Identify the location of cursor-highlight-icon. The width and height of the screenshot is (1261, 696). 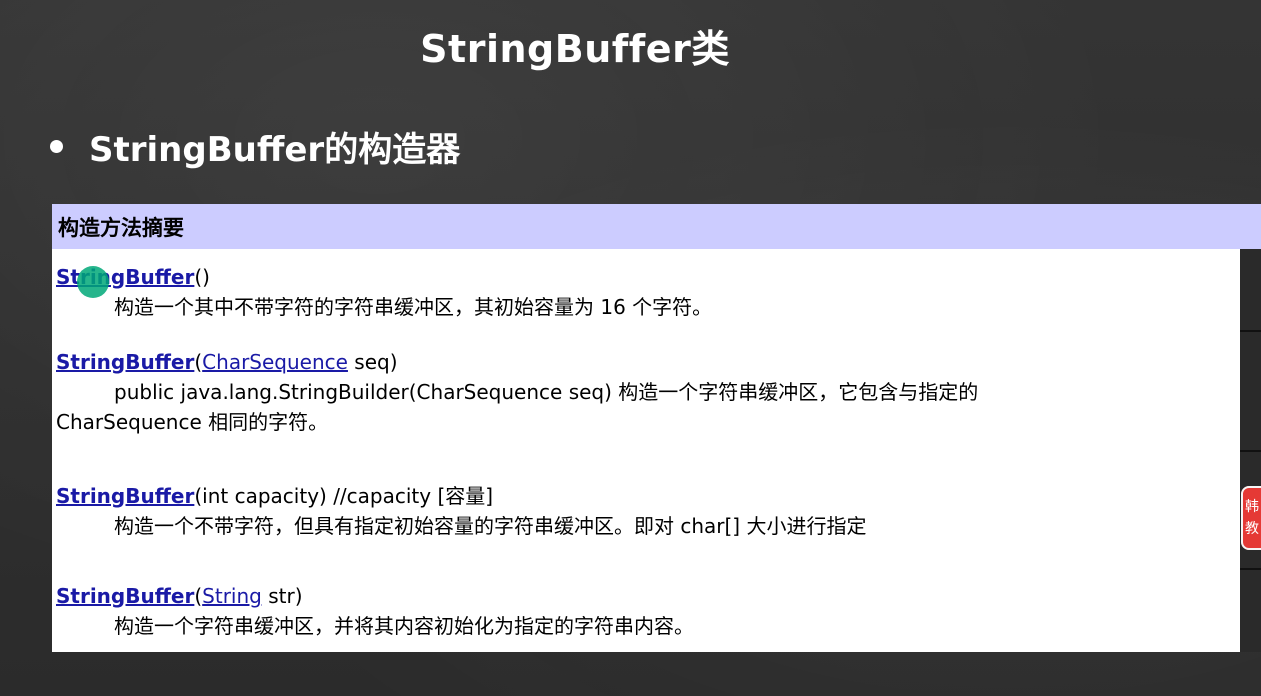
(93, 282).